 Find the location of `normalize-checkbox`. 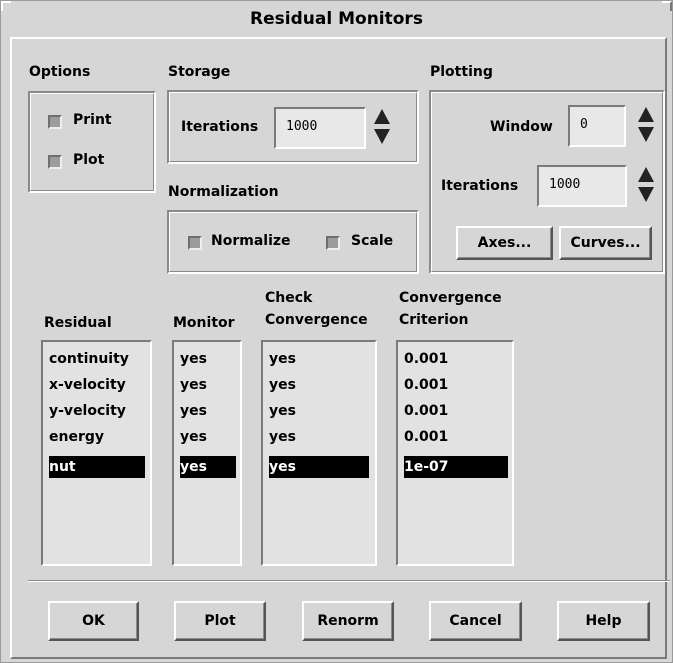

normalize-checkbox is located at coordinates (195, 243).